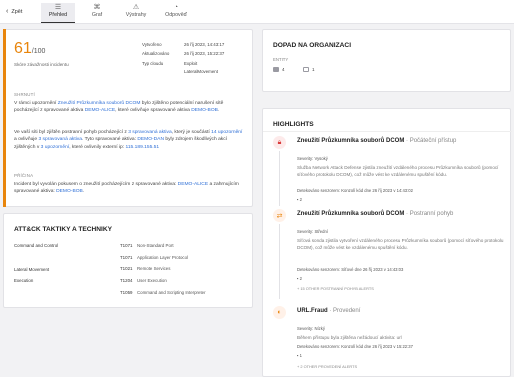  I want to click on more-alerts-link: + 2 OTHER PROVEDENÍ ALERTS, so click(327, 366).